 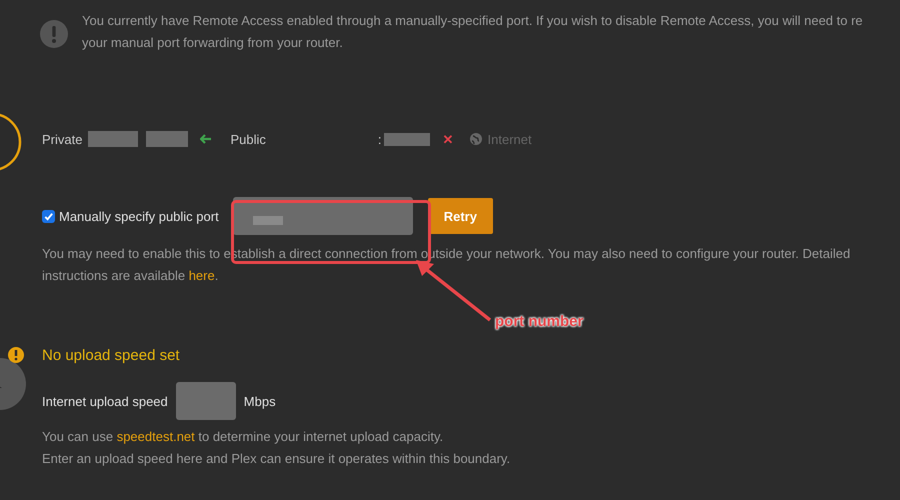 I want to click on upload-speed-field, so click(x=206, y=401).